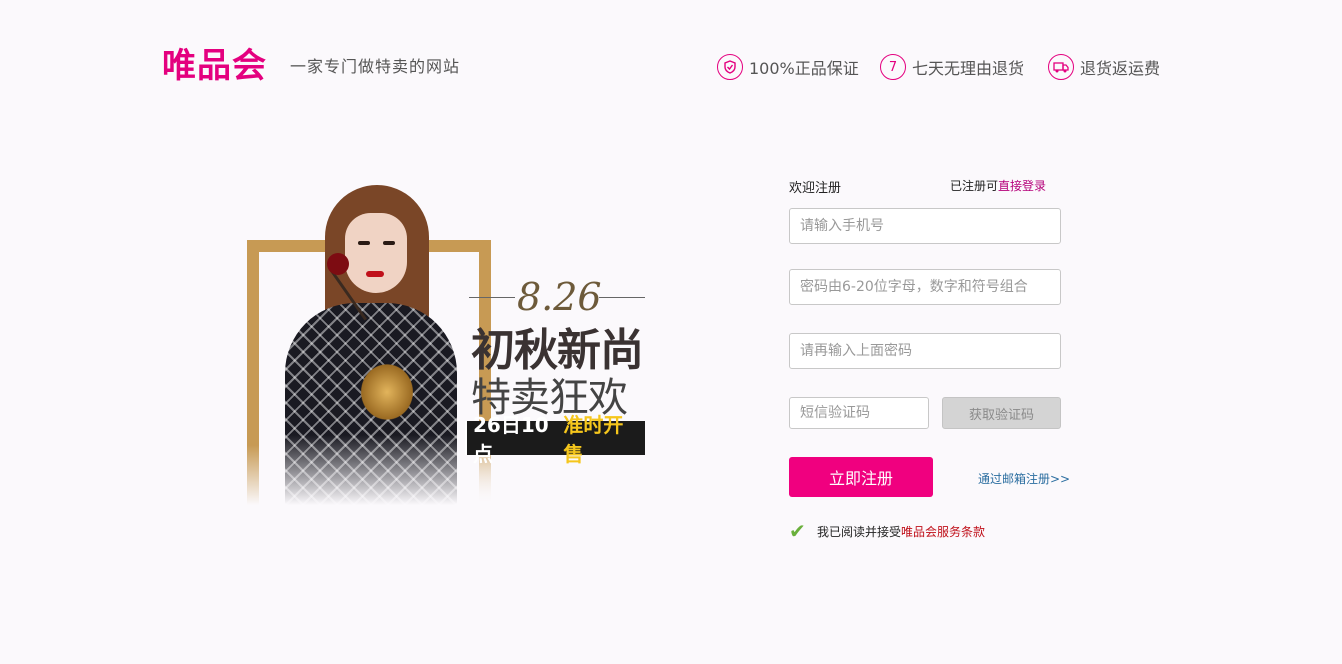  I want to click on login-hint-text: 已注册可, so click(974, 186).